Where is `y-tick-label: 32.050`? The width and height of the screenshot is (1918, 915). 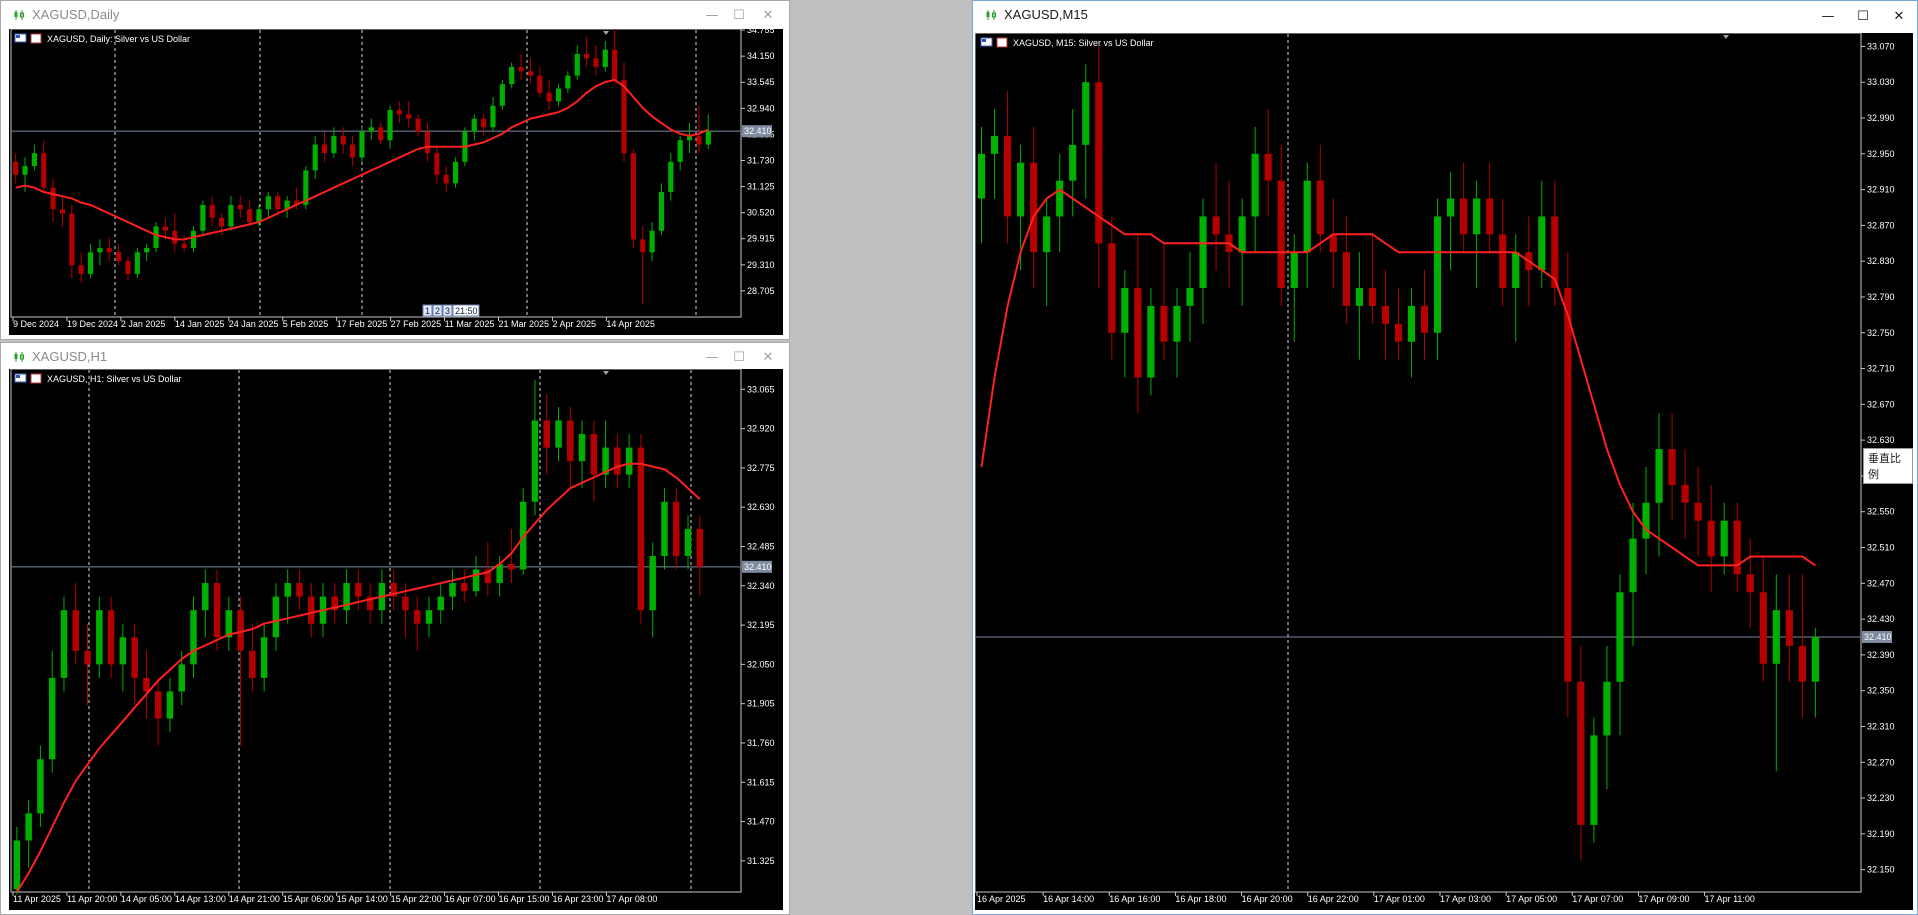 y-tick-label: 32.050 is located at coordinates (761, 664).